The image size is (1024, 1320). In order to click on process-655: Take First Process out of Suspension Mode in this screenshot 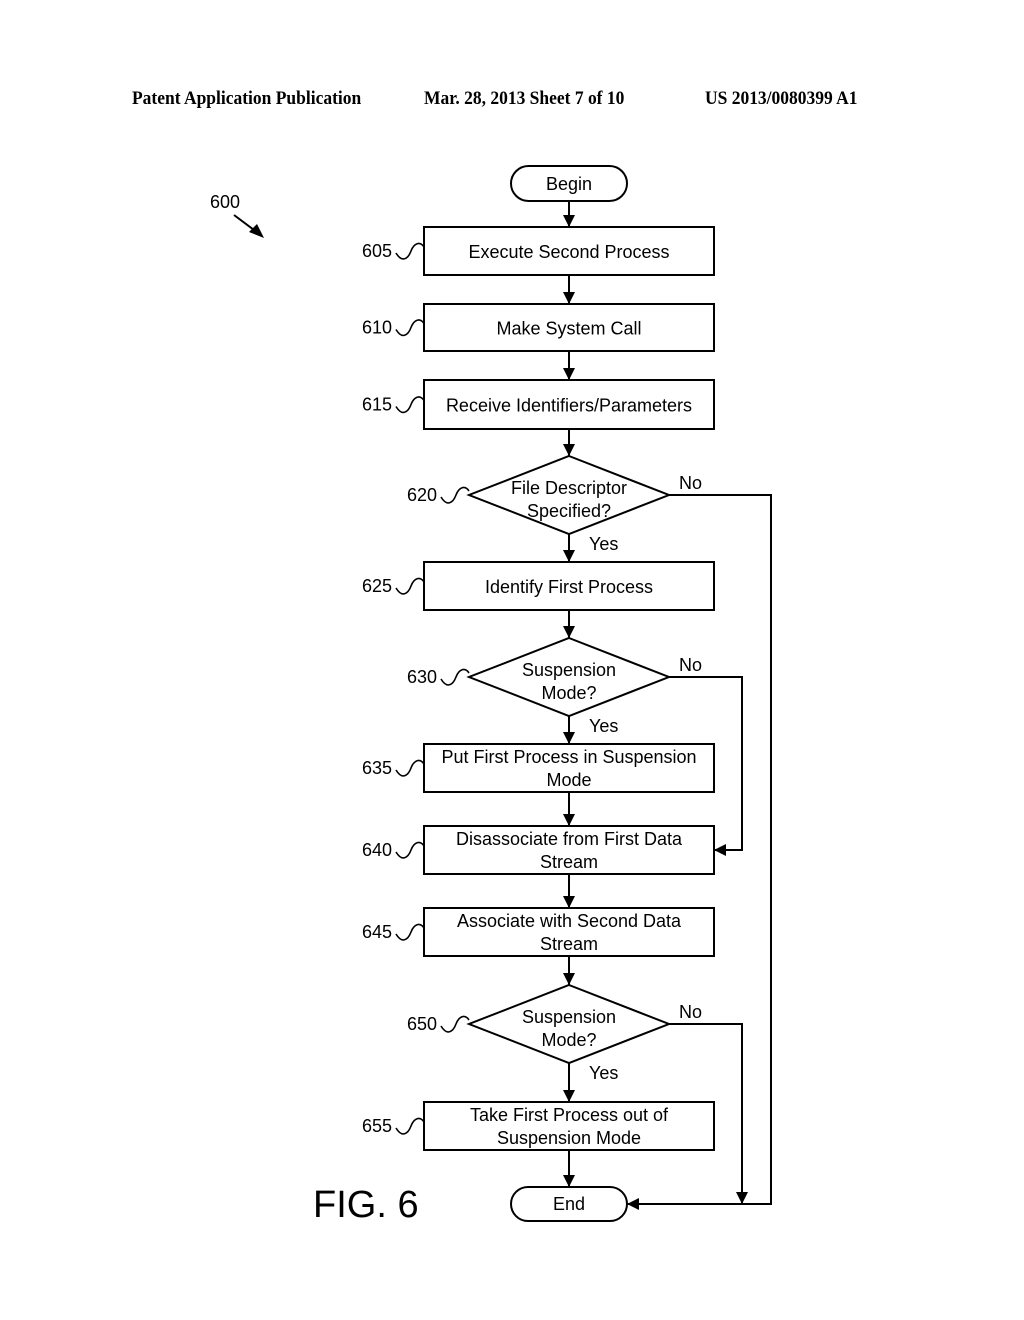, I will do `click(569, 1126)`.